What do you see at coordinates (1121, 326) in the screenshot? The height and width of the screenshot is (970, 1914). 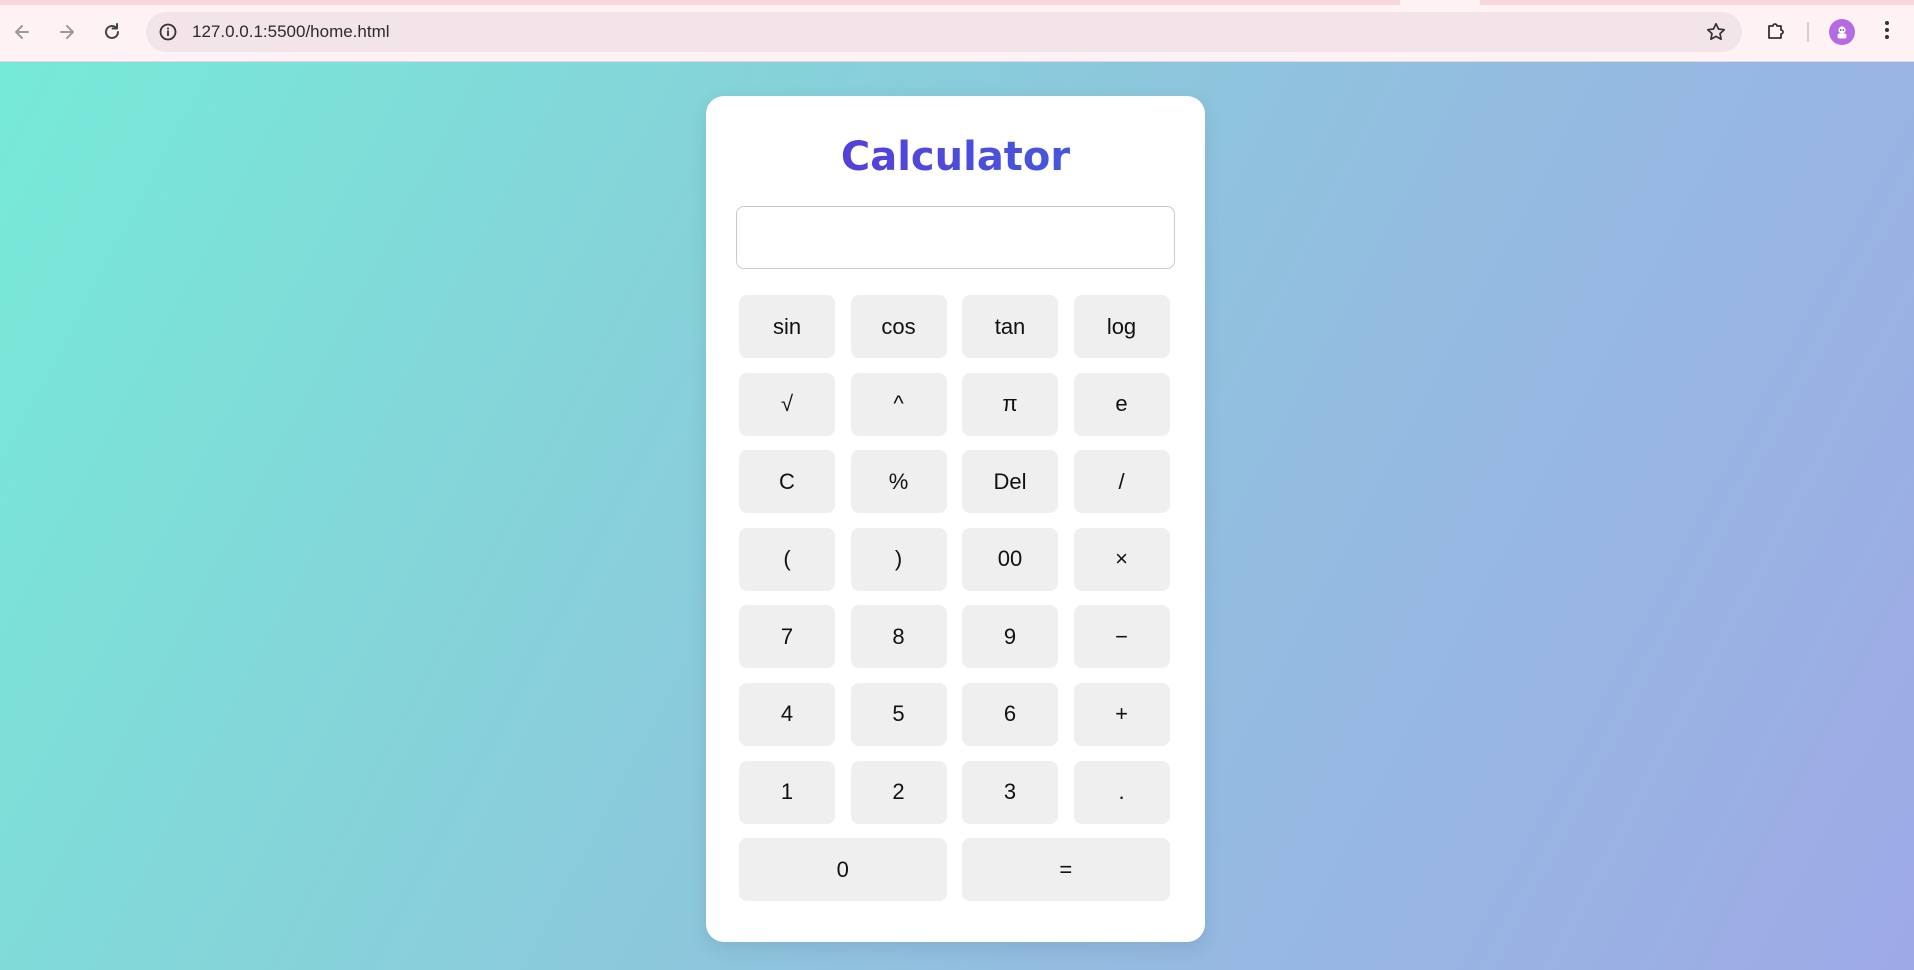 I see `key-log: log` at bounding box center [1121, 326].